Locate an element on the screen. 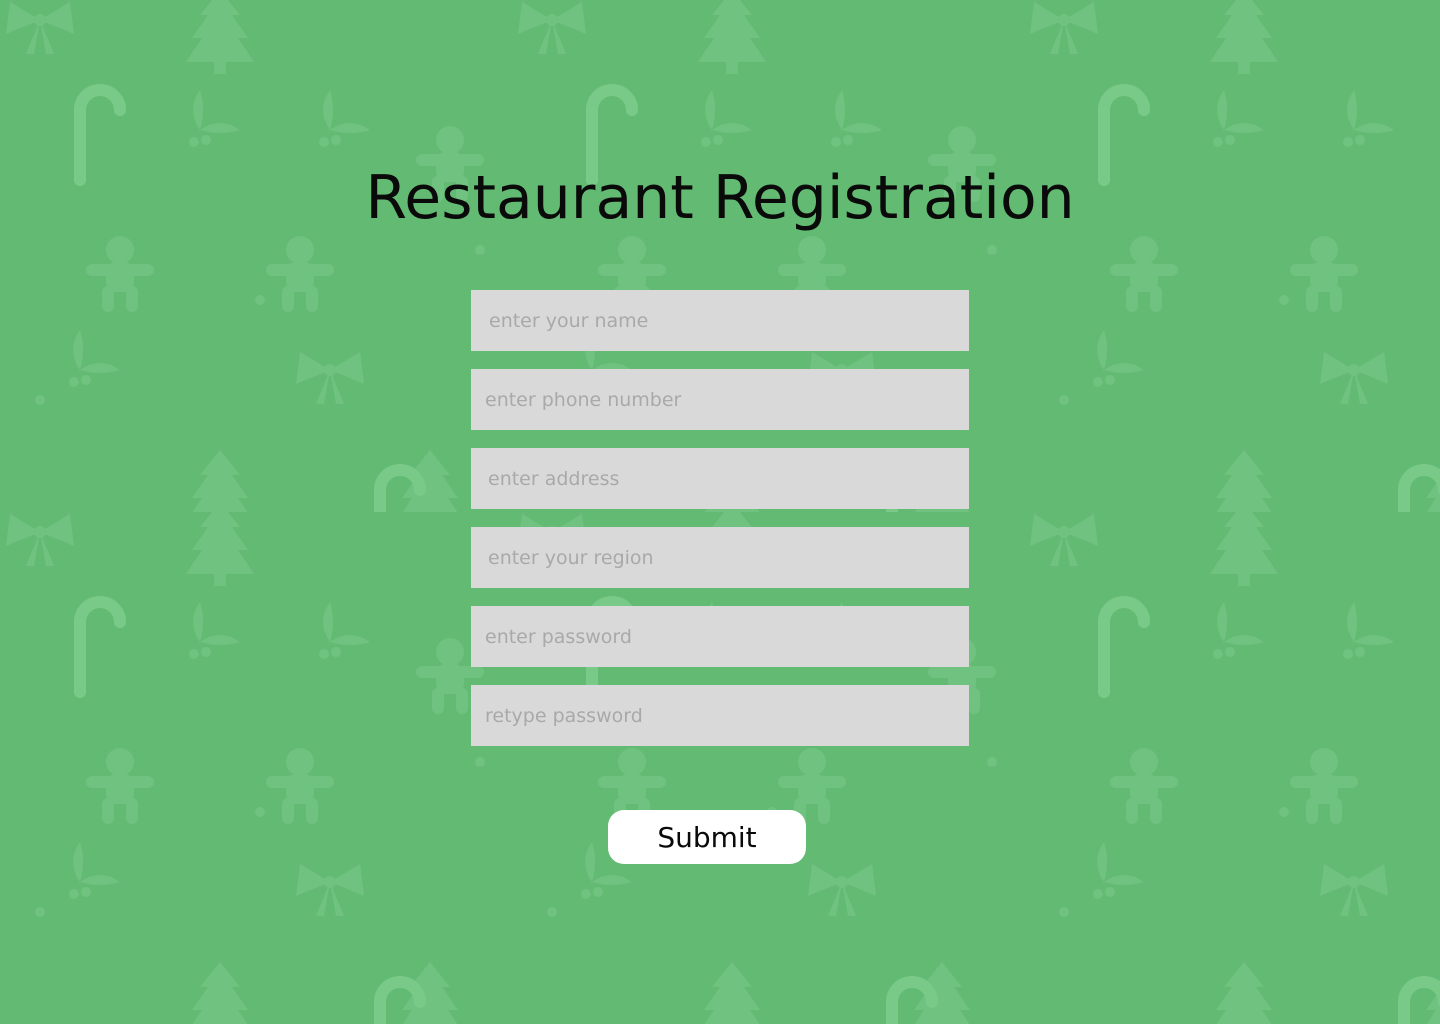  page-title: Restaurant Registration is located at coordinates (720, 198).